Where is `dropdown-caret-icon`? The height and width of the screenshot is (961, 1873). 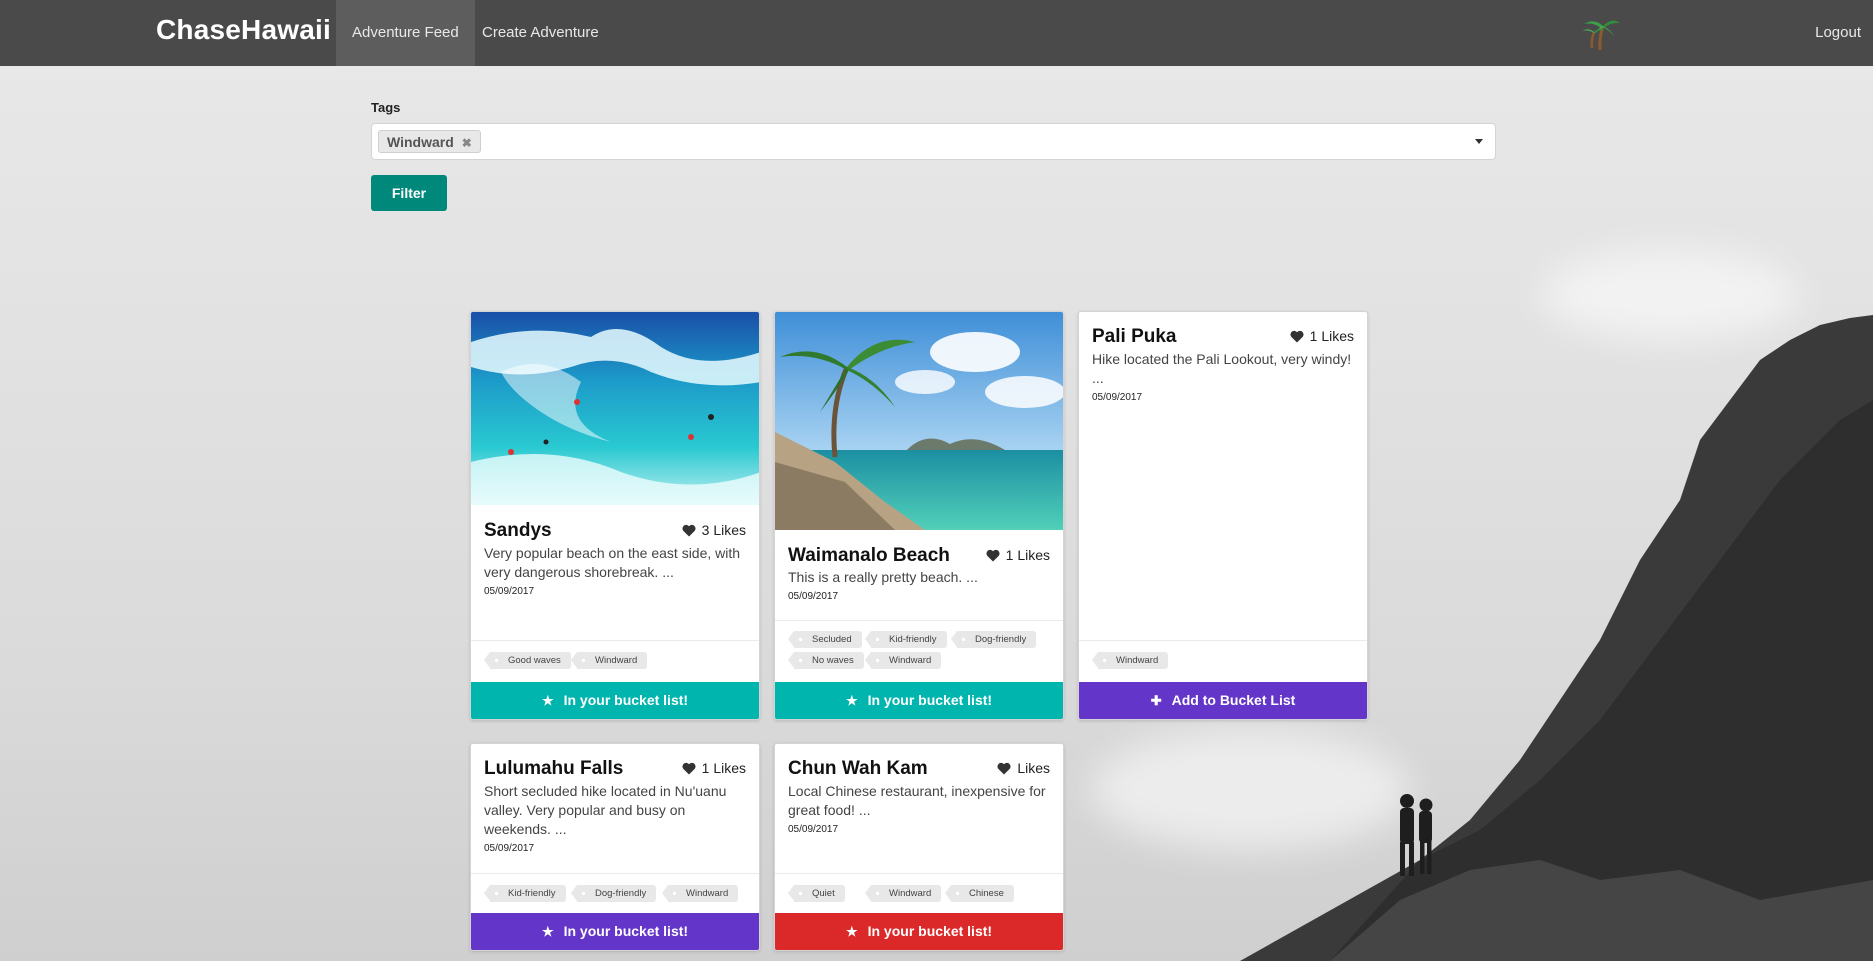
dropdown-caret-icon is located at coordinates (1479, 141).